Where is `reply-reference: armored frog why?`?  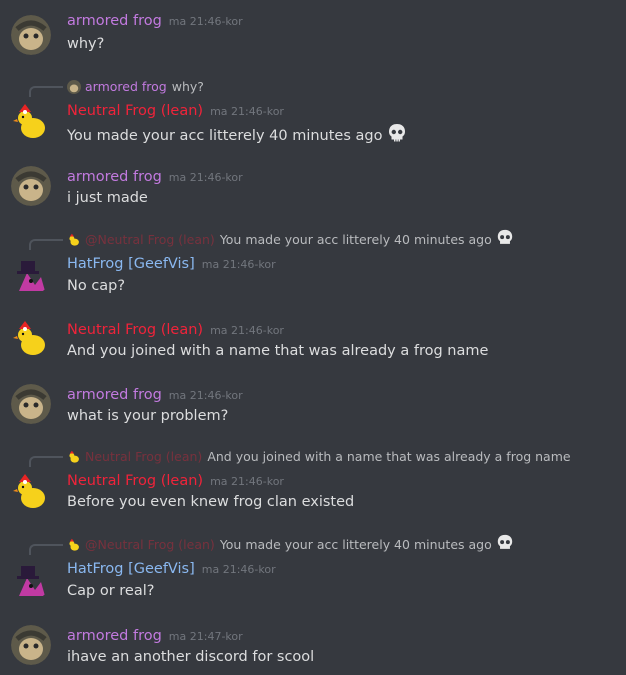 reply-reference: armored frog why? is located at coordinates (135, 87).